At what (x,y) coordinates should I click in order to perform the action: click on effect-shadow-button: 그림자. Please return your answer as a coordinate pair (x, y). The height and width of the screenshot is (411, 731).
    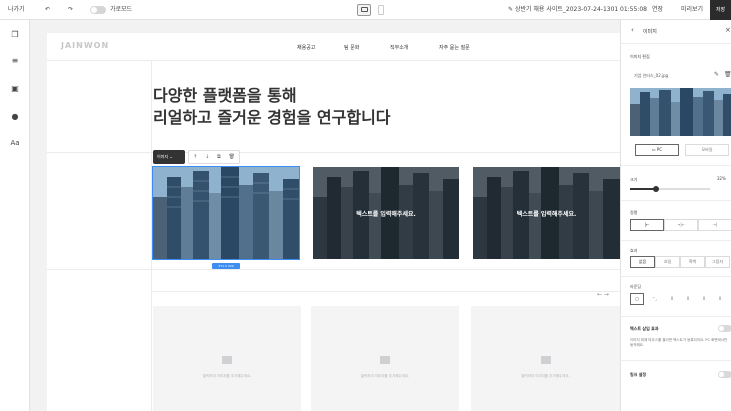
    Looking at the image, I should click on (717, 262).